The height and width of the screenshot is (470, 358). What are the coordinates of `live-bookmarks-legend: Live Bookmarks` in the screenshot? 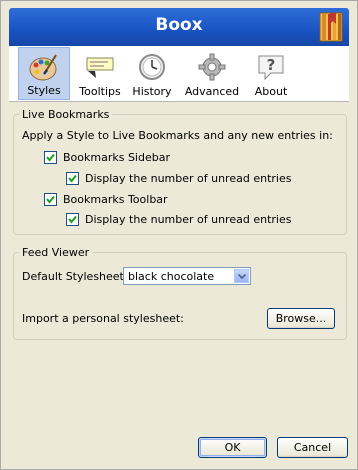 It's located at (66, 114).